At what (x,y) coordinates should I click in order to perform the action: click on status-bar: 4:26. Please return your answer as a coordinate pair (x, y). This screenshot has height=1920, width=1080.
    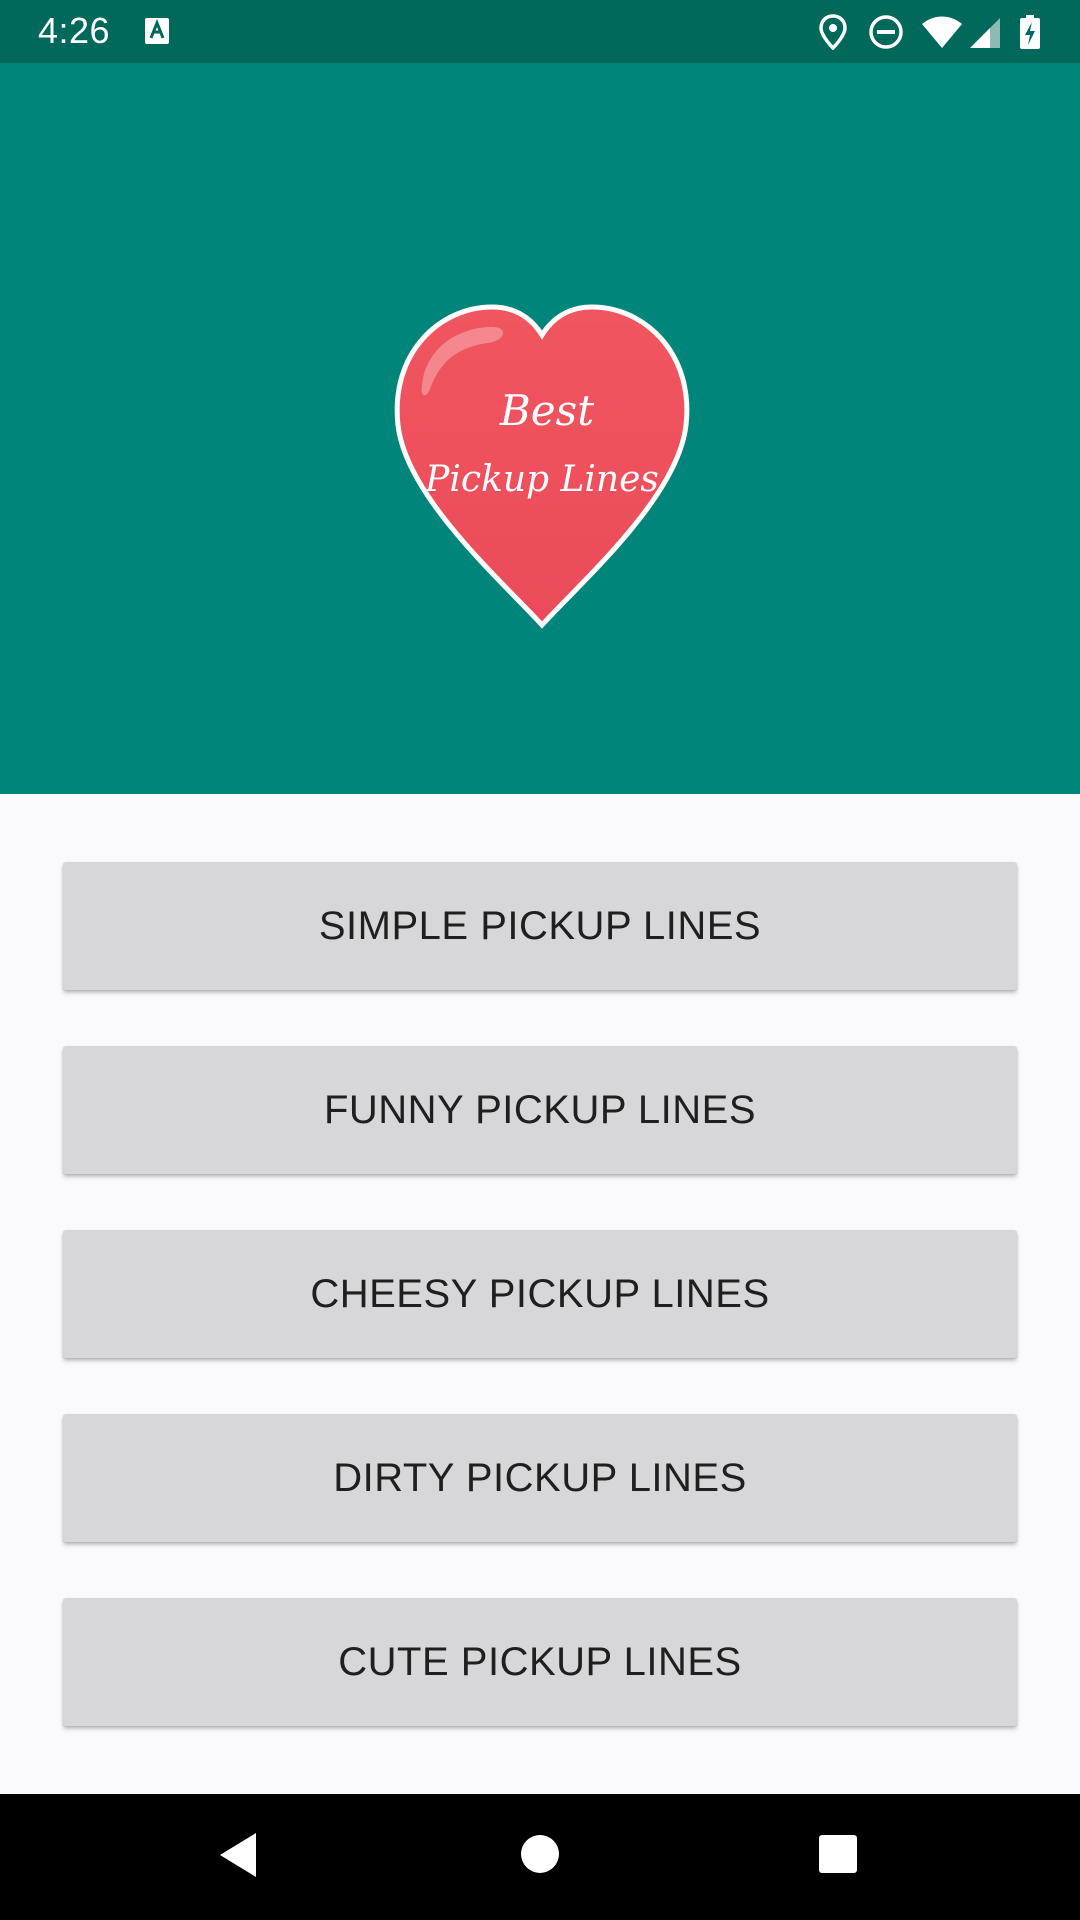
    Looking at the image, I should click on (540, 31).